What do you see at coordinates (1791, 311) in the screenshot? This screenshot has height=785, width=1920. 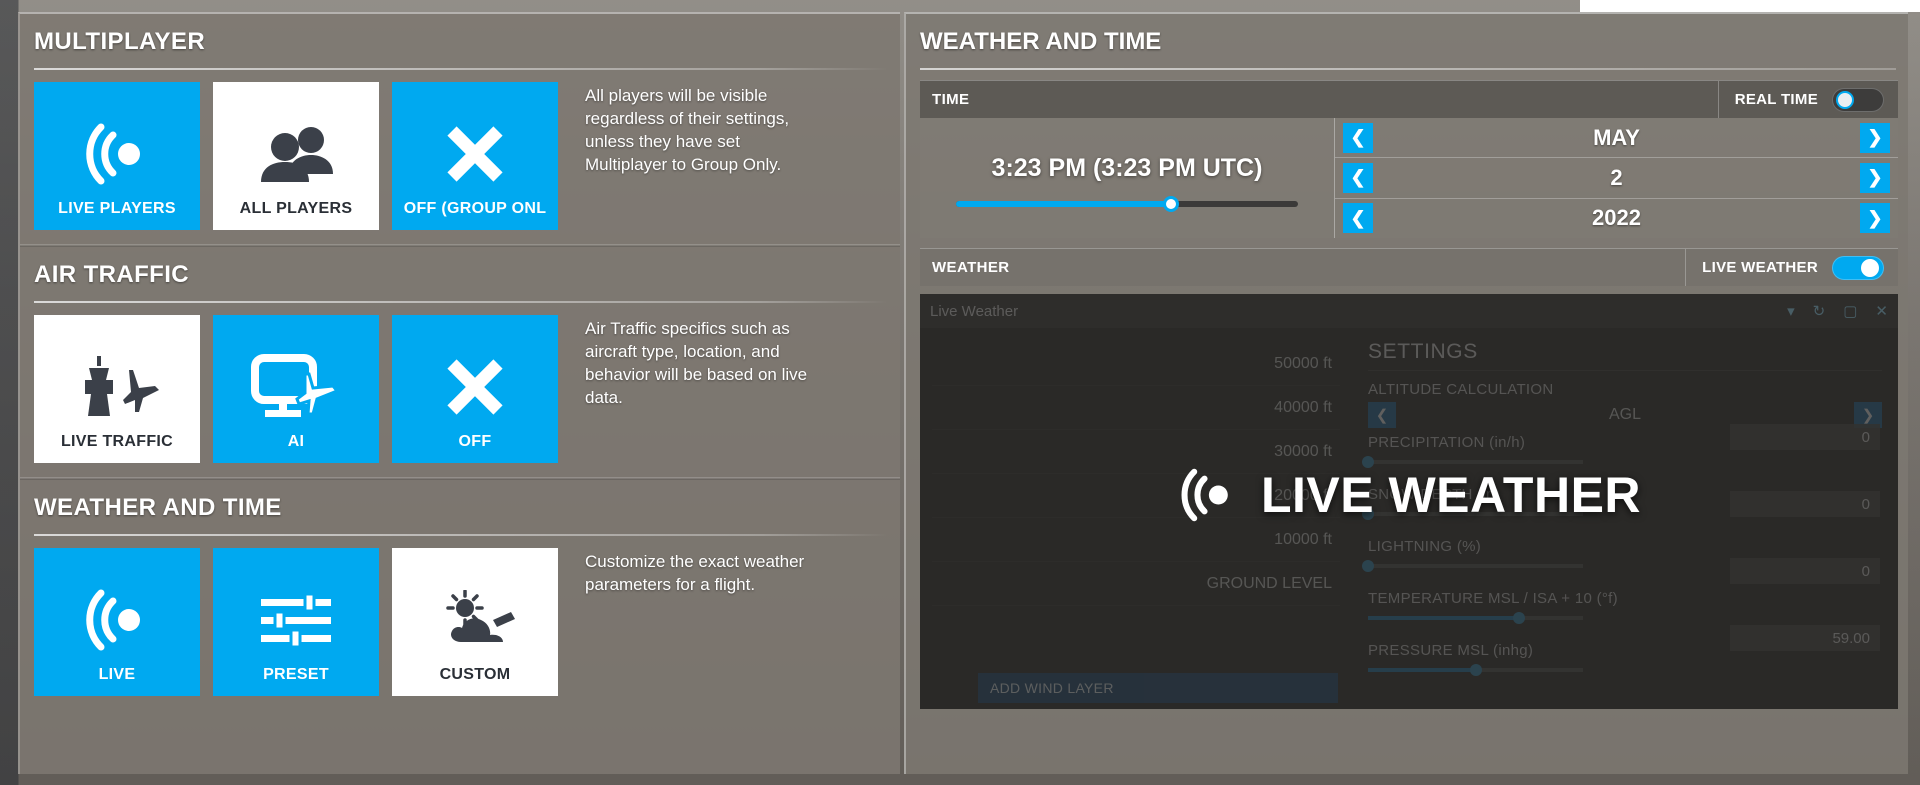 I see `chevron-down-icon: ▾` at bounding box center [1791, 311].